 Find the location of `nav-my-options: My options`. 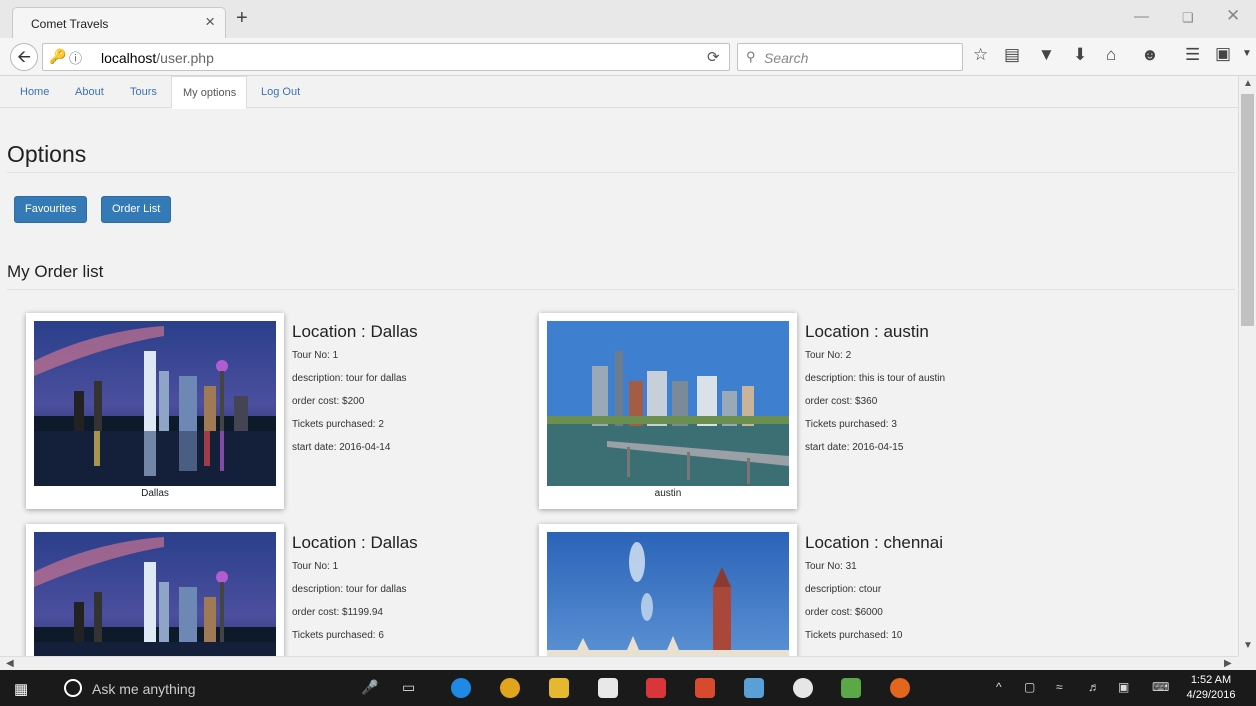

nav-my-options: My options is located at coordinates (209, 92).